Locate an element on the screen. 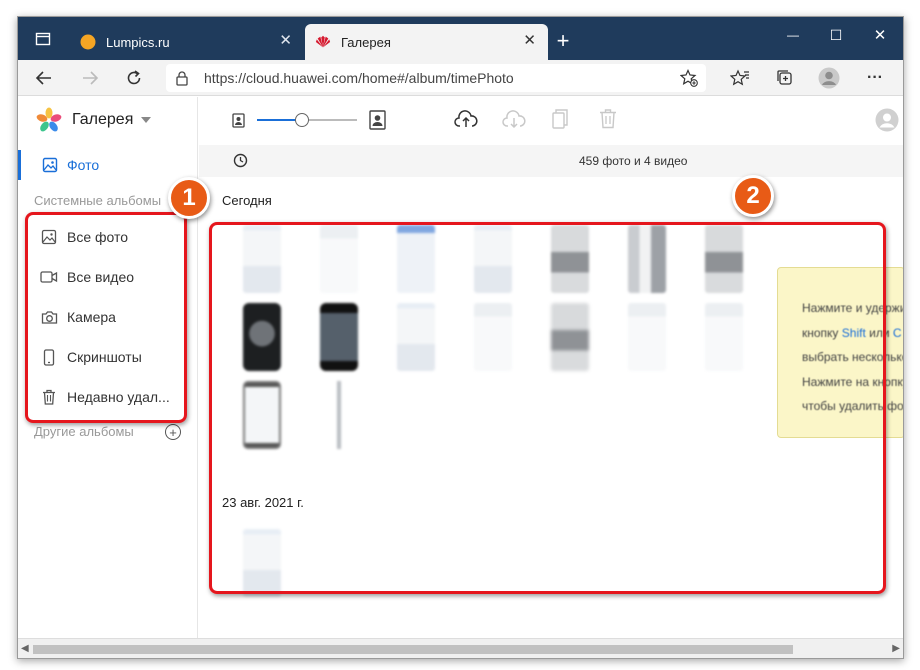 The width and height of the screenshot is (920, 670). copy-icon is located at coordinates (560, 119).